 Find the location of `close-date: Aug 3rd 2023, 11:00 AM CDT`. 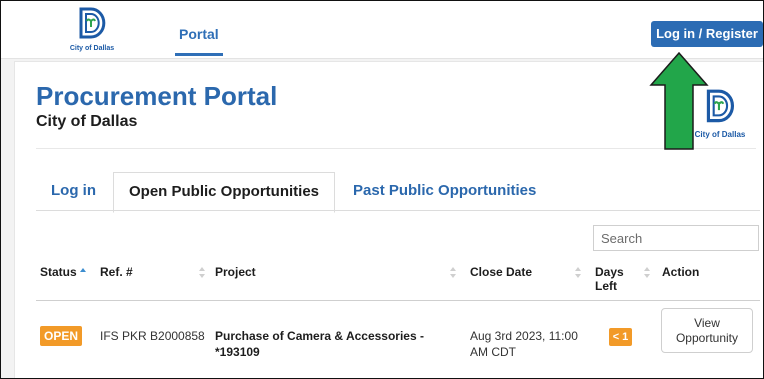

close-date: Aug 3rd 2023, 11:00 AM CDT is located at coordinates (524, 344).